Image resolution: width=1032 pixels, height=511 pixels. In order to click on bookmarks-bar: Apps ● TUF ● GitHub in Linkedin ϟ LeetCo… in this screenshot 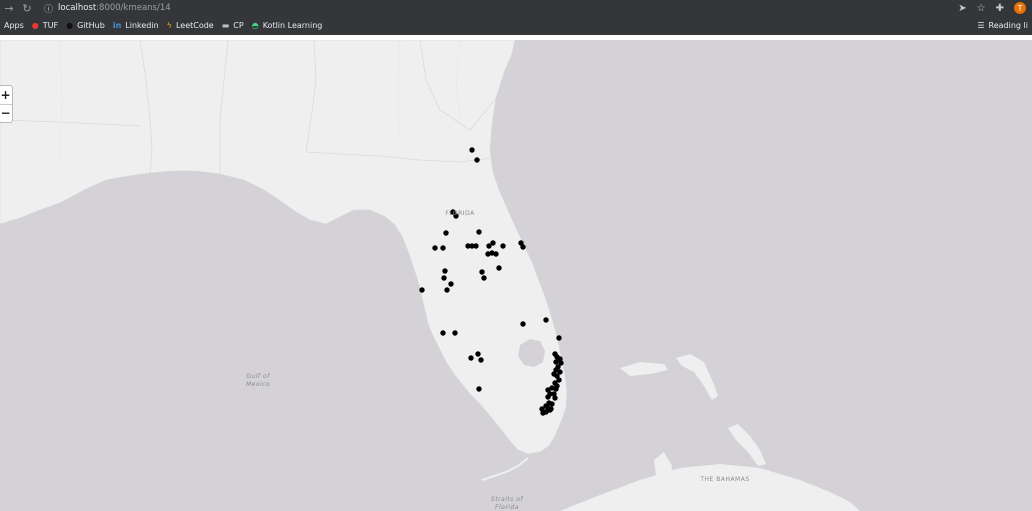, I will do `click(516, 26)`.